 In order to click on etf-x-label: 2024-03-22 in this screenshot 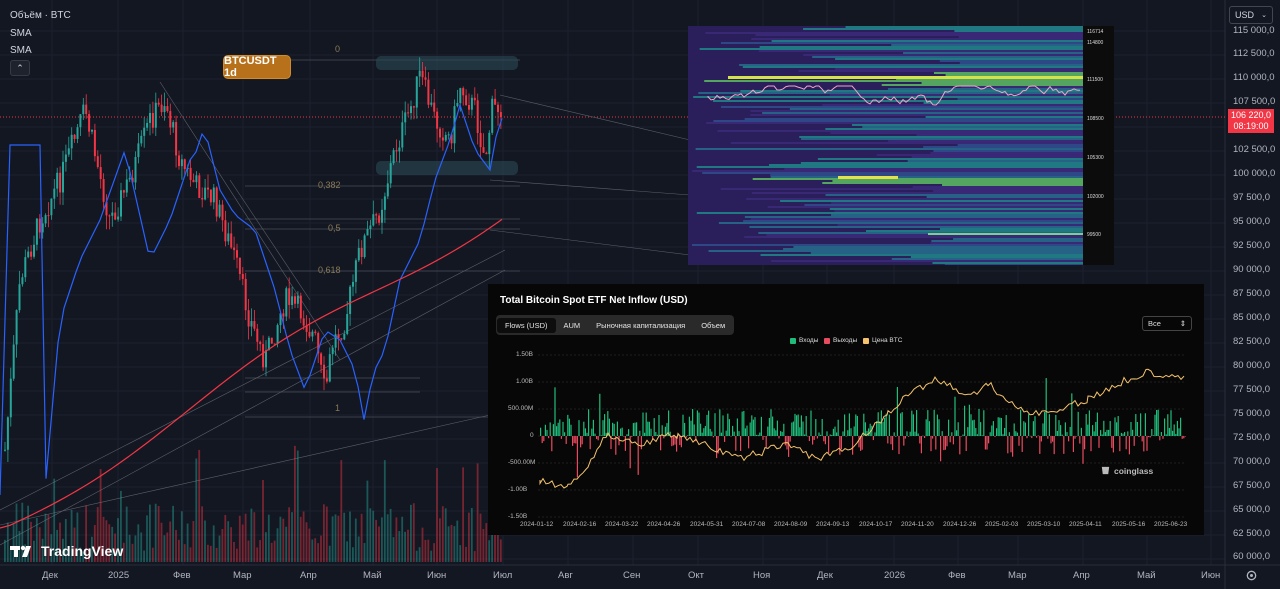, I will do `click(622, 524)`.